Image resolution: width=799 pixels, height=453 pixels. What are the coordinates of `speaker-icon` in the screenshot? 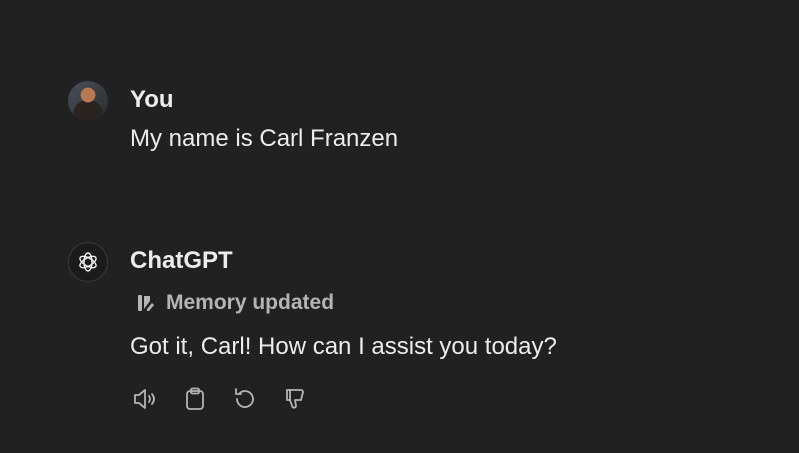 It's located at (144, 399).